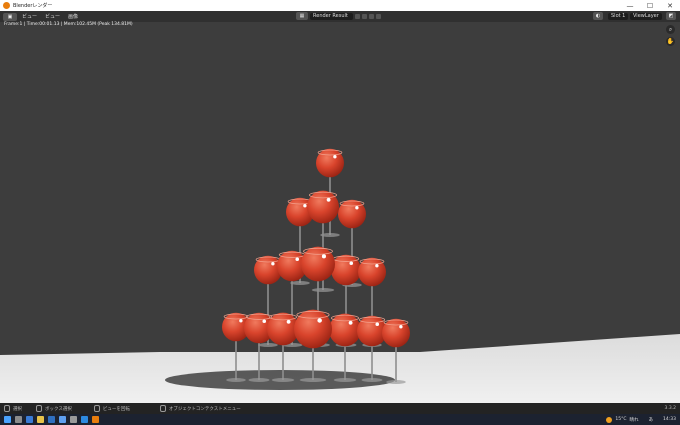  What do you see at coordinates (29, 419) in the screenshot?
I see `task-view-icon` at bounding box center [29, 419].